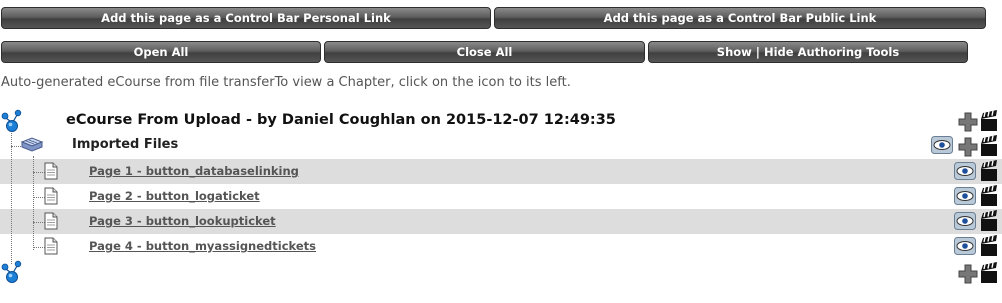 The height and width of the screenshot is (303, 1002). I want to click on page-link-4: Page 4 - button_myassignedtickets, so click(202, 246).